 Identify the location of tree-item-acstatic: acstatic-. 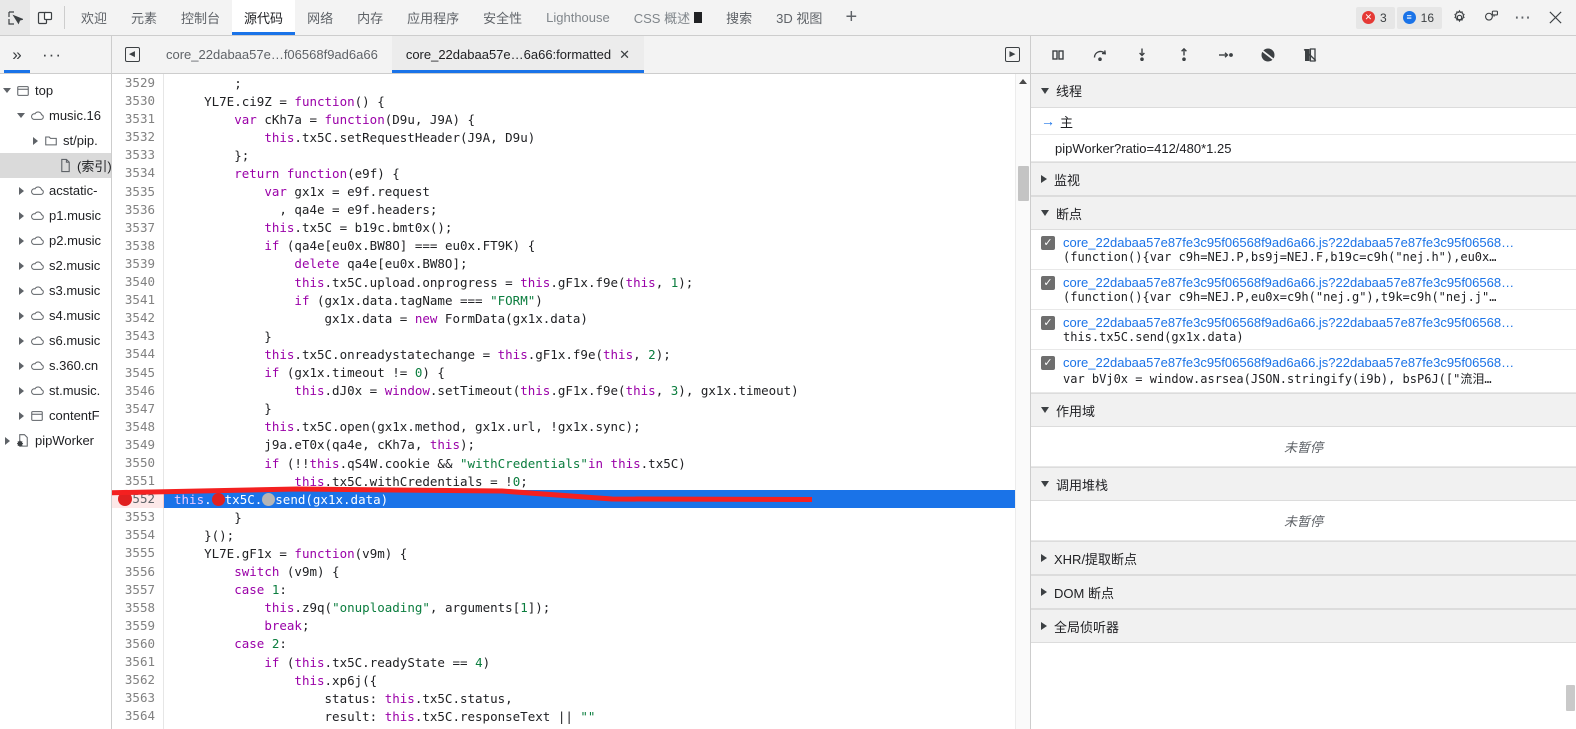
(55, 190).